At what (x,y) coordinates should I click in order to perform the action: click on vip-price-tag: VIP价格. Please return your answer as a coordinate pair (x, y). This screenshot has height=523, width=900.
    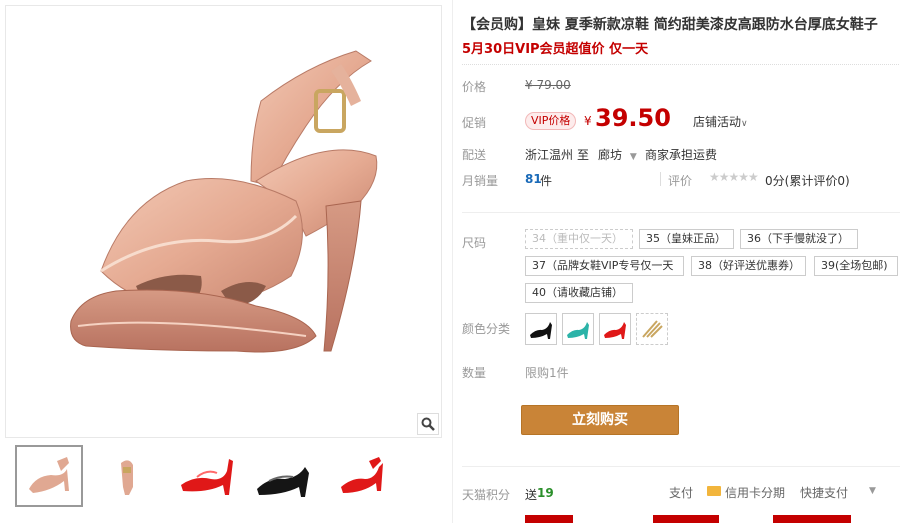
    Looking at the image, I should click on (551, 121).